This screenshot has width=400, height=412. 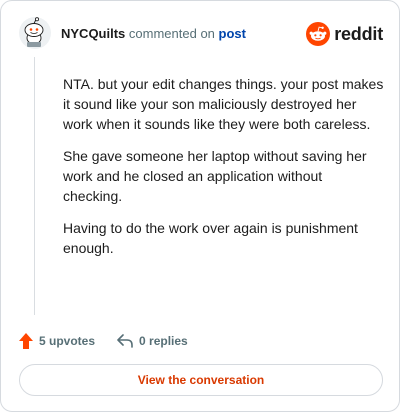 What do you see at coordinates (163, 341) in the screenshot?
I see `reply-count: 0 replies` at bounding box center [163, 341].